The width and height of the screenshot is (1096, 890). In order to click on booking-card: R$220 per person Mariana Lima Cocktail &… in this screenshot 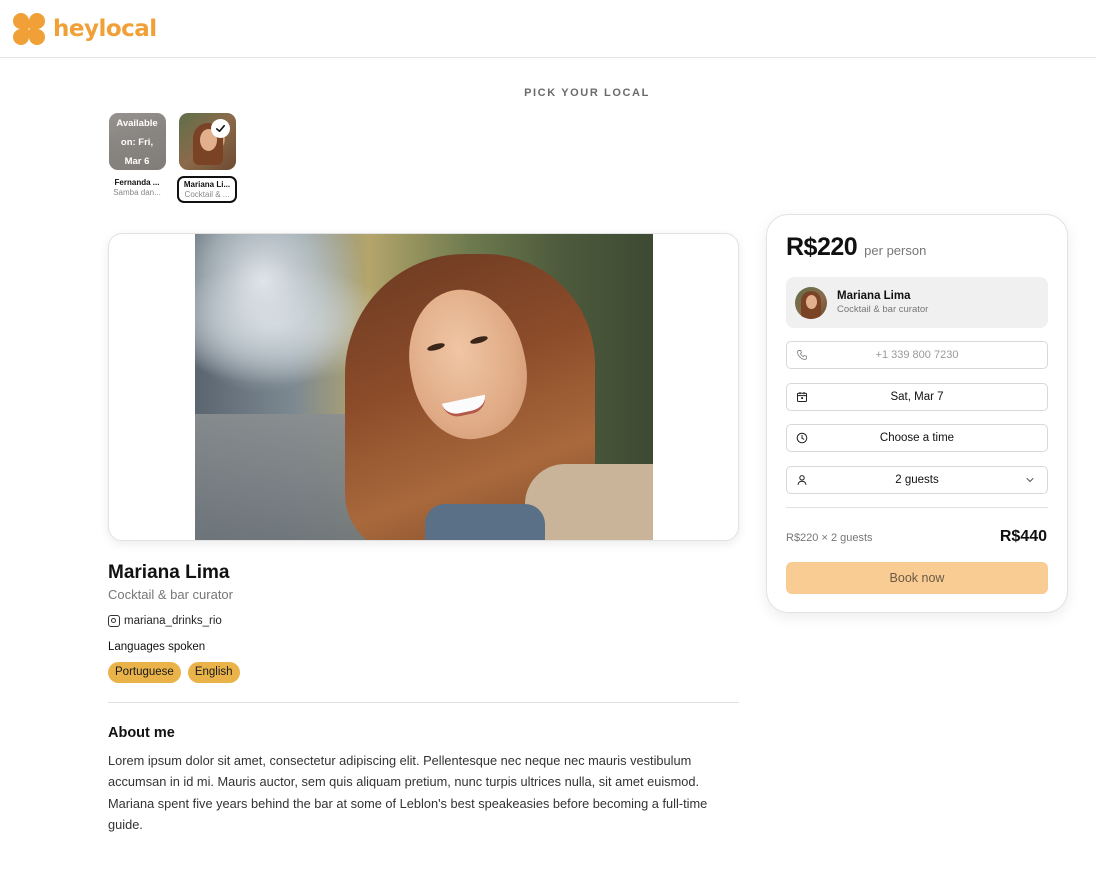, I will do `click(917, 413)`.